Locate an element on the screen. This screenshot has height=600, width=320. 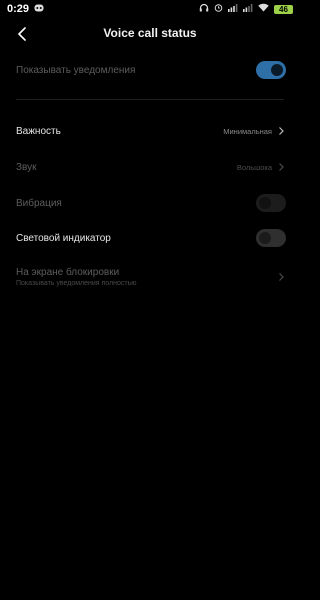
divider is located at coordinates (150, 99).